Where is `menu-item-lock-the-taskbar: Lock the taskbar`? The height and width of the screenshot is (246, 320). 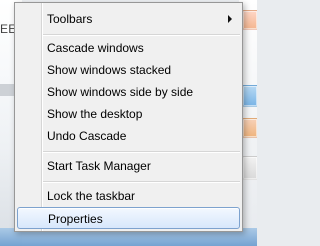 menu-item-lock-the-taskbar: Lock the taskbar is located at coordinates (128, 196).